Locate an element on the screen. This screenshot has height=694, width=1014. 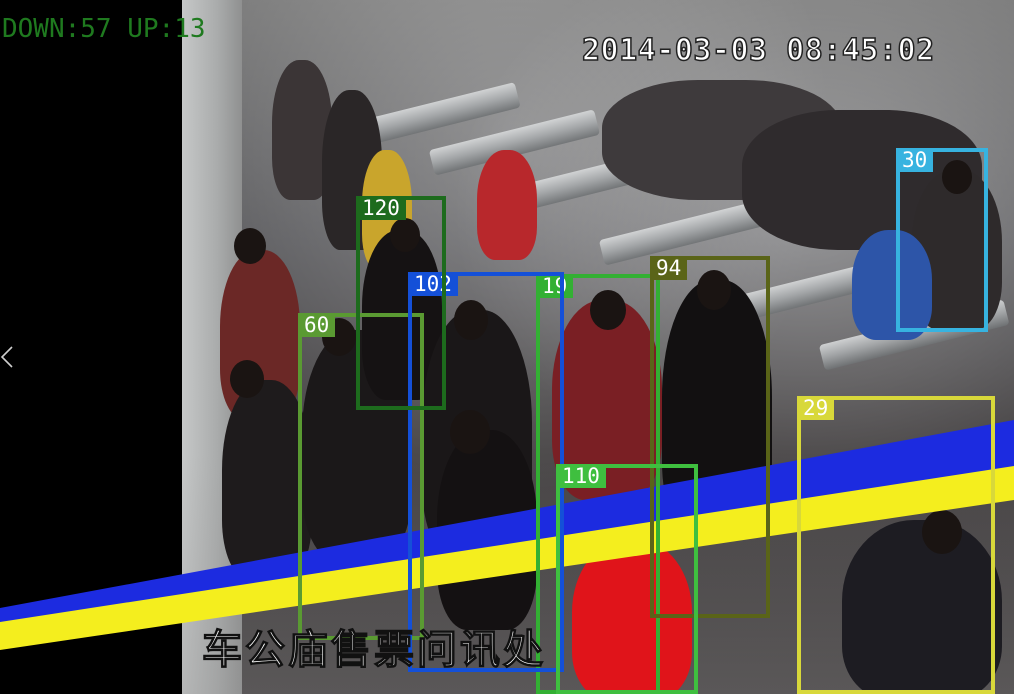
track-id-label: 30 is located at coordinates (915, 160).